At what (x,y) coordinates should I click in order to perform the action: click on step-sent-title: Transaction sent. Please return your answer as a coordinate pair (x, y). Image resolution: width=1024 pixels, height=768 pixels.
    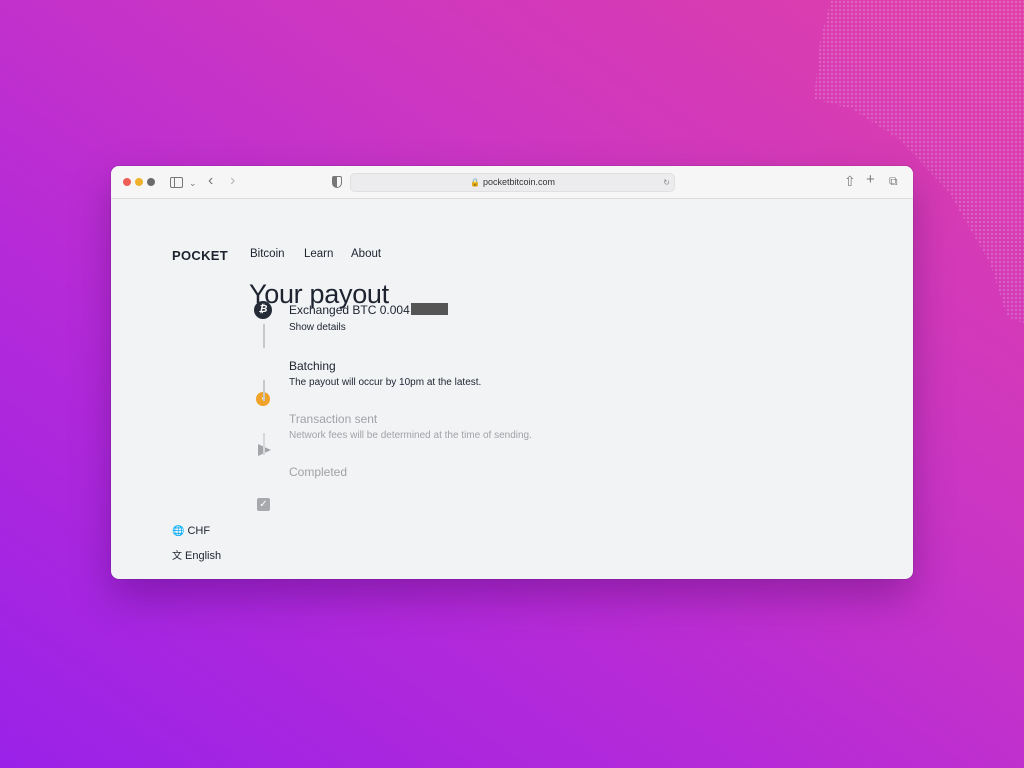
    Looking at the image, I should click on (333, 419).